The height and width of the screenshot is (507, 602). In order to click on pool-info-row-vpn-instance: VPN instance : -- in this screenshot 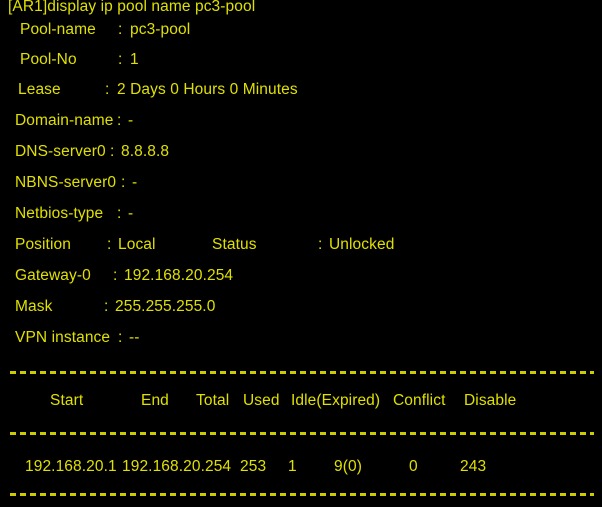, I will do `click(301, 338)`.